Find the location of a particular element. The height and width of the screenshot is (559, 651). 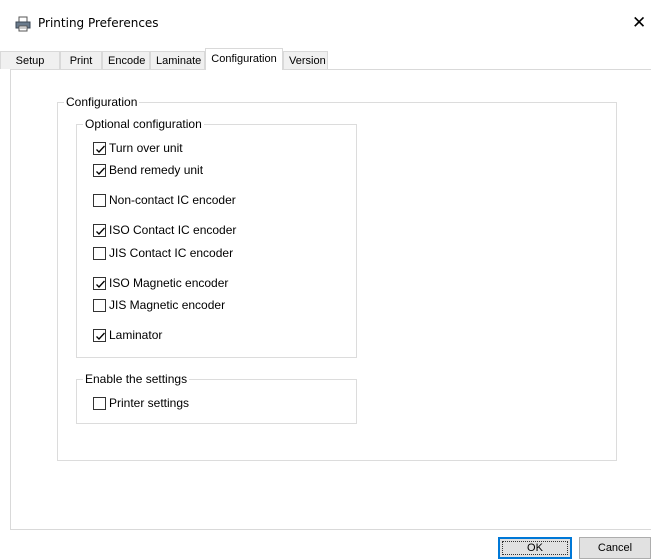

tab-print: Print is located at coordinates (81, 60).